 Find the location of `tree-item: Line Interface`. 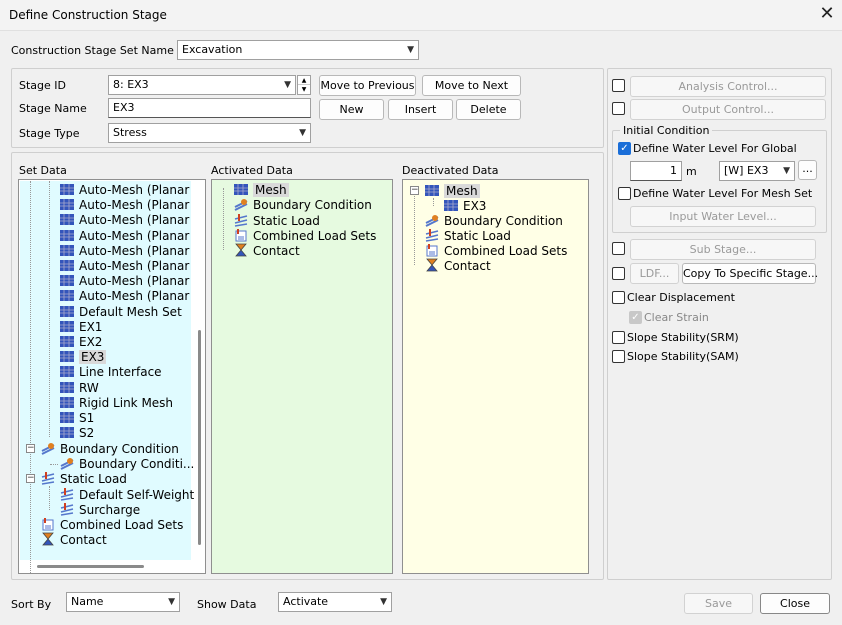

tree-item: Line Interface is located at coordinates (110, 371).